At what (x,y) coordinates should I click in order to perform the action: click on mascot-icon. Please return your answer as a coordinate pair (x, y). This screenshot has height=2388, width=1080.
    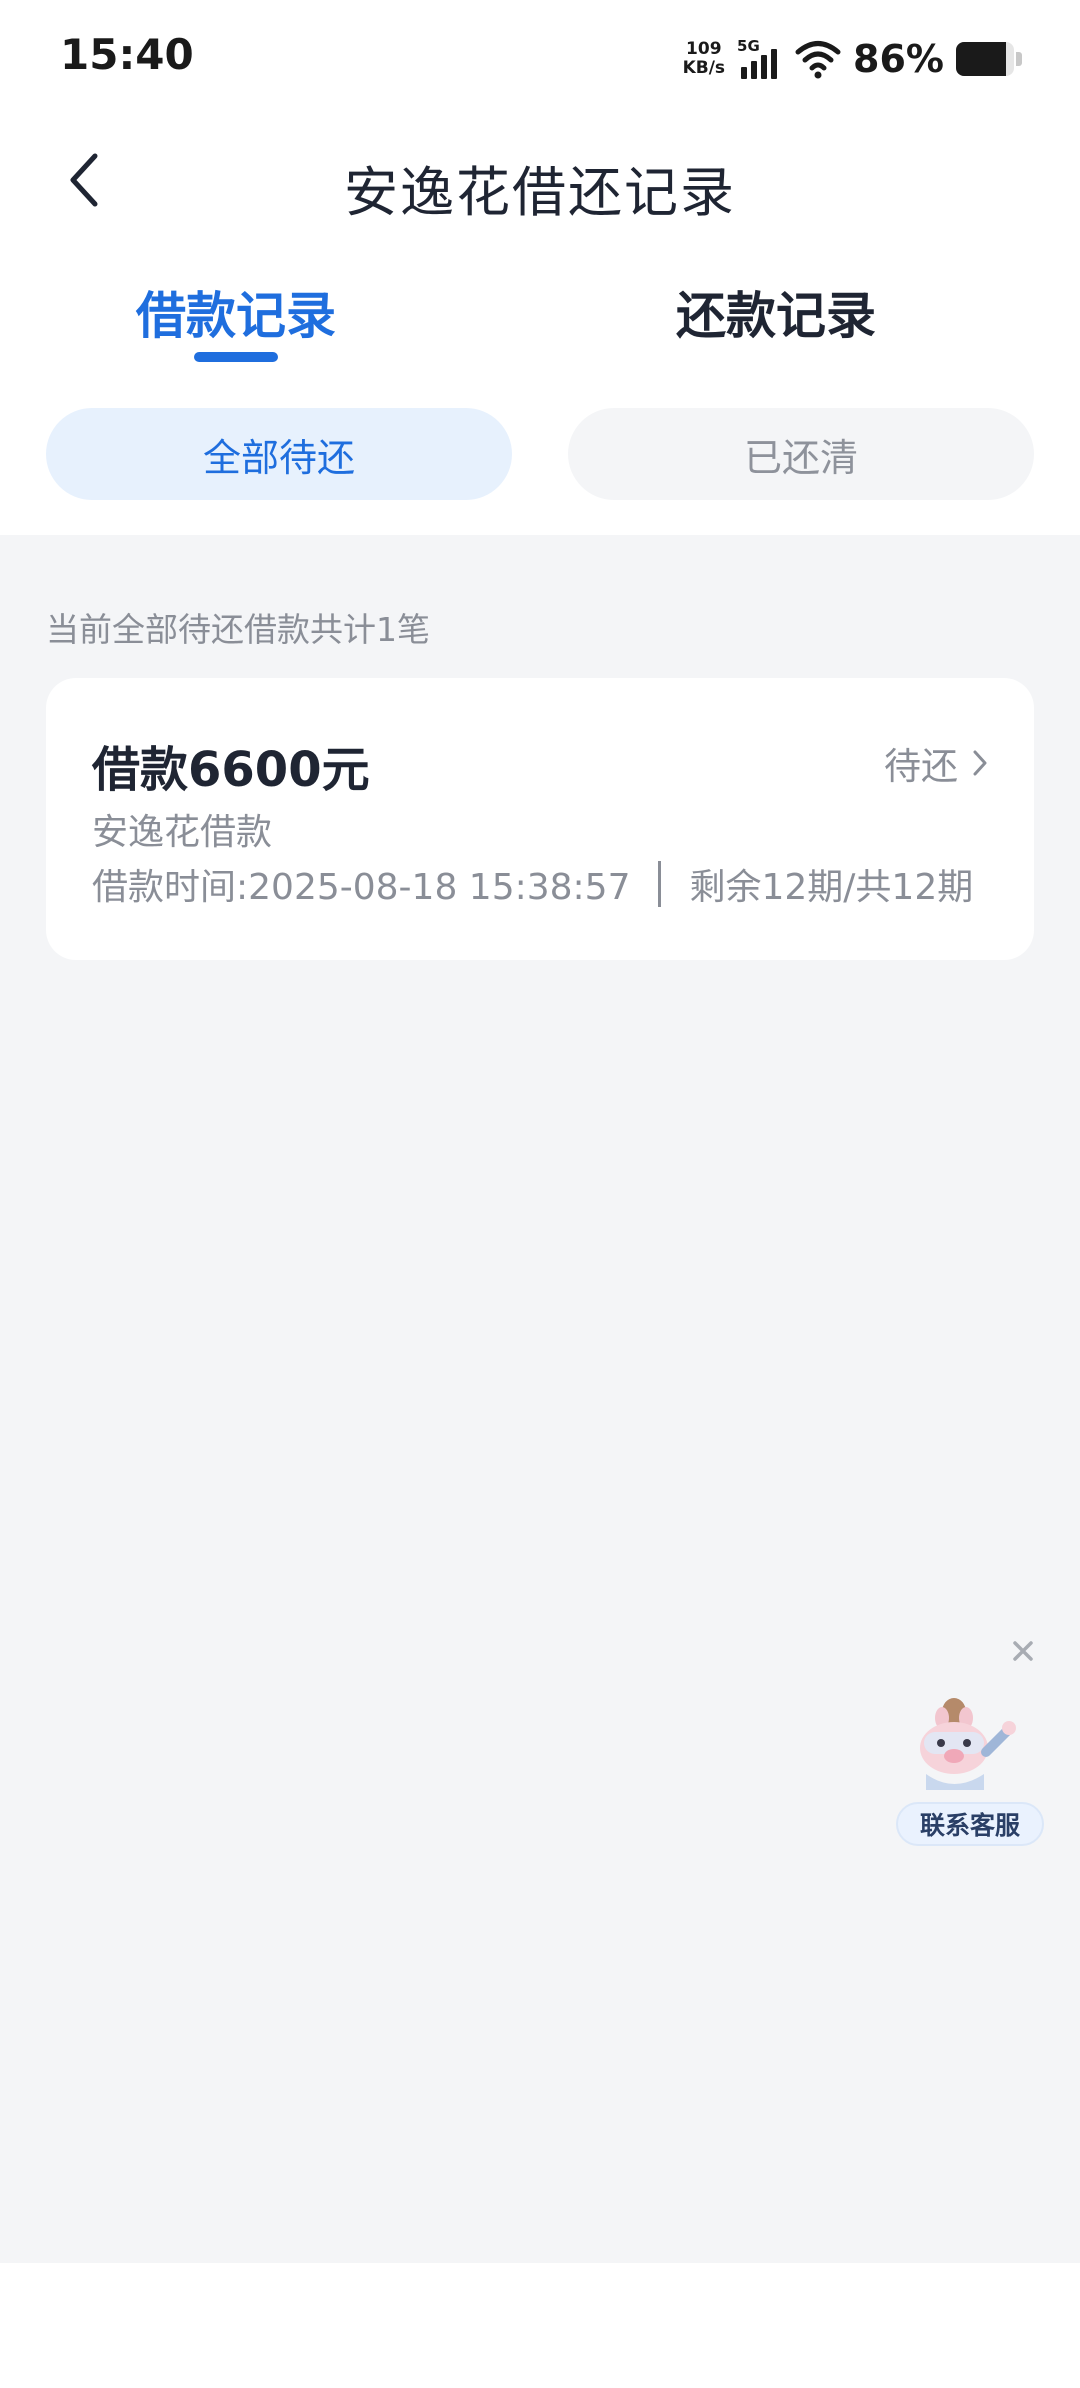
    Looking at the image, I should click on (968, 1744).